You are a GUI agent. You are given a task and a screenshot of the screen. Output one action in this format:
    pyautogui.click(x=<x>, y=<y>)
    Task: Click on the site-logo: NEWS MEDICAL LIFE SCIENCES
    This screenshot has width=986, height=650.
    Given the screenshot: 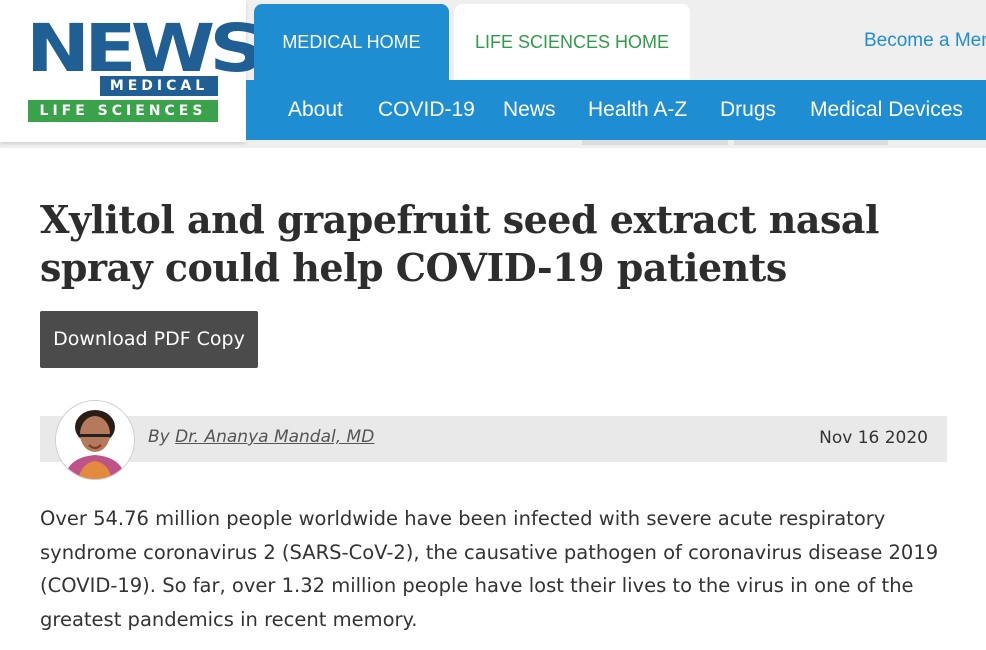 What is the action you would take?
    pyautogui.click(x=132, y=71)
    